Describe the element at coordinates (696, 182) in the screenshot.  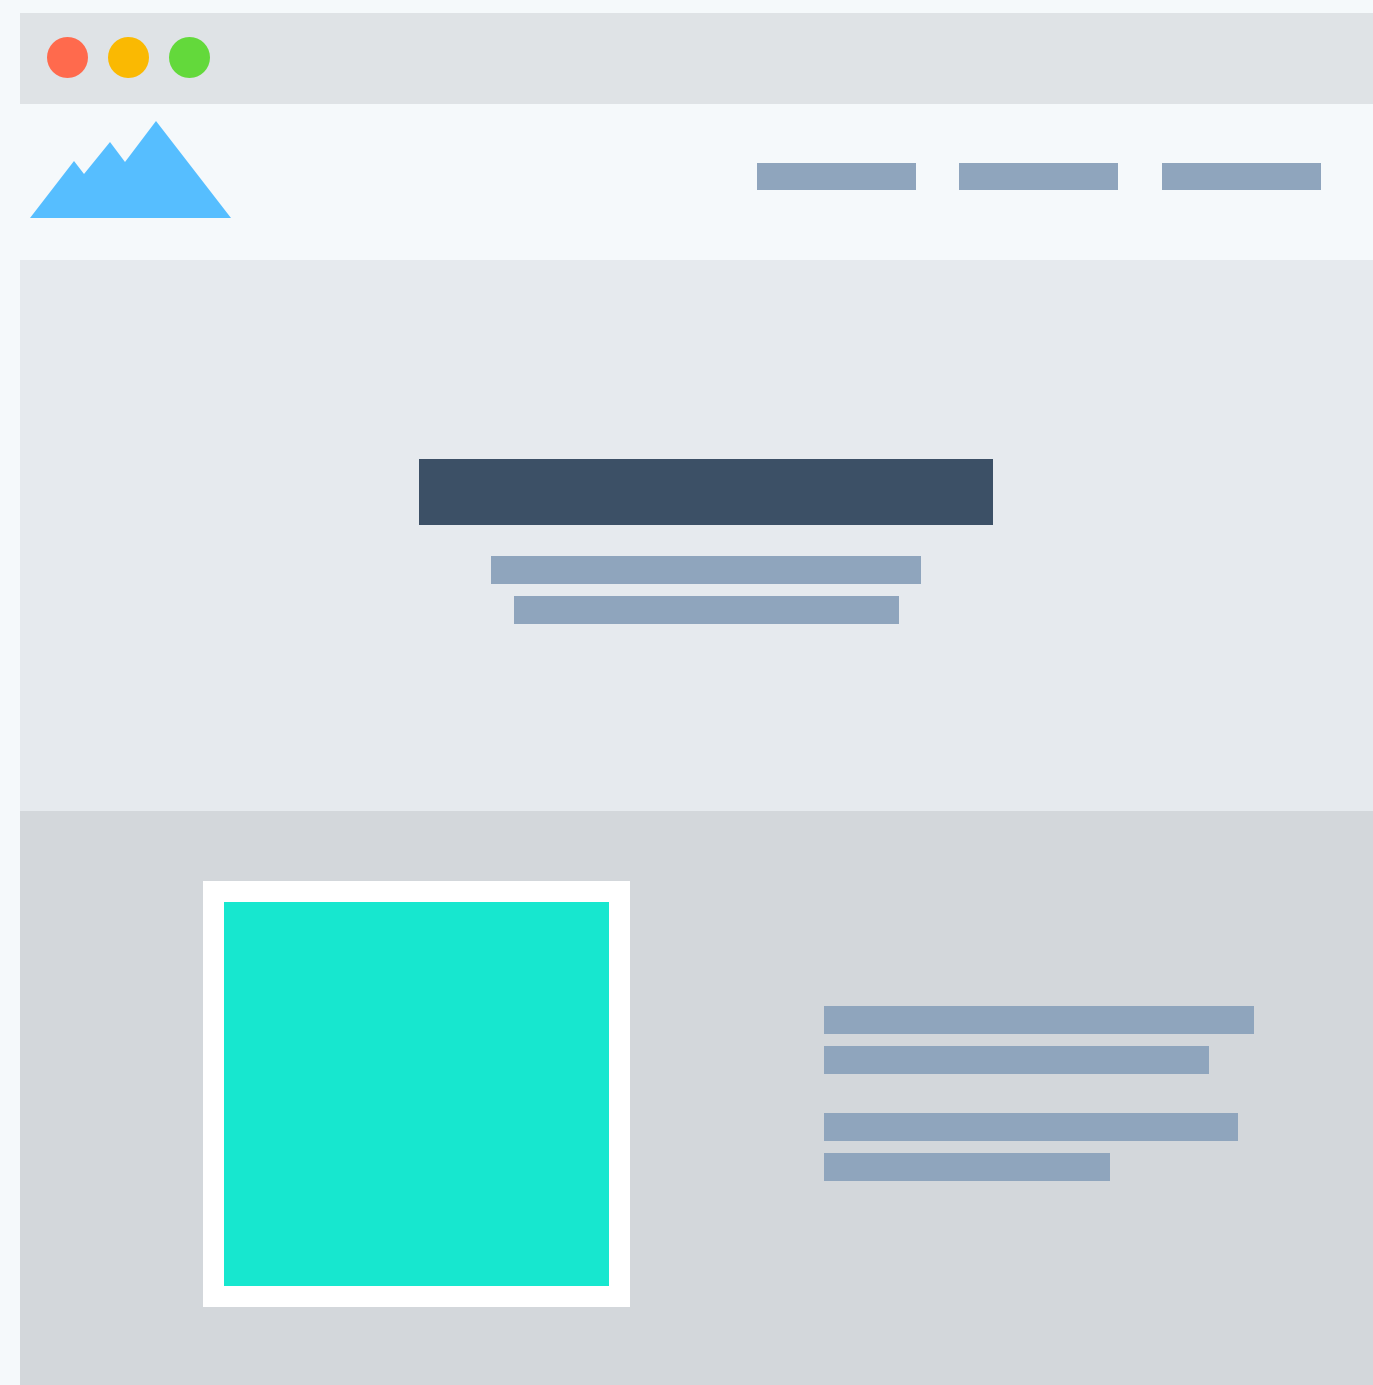
I see `site-navbar` at that location.